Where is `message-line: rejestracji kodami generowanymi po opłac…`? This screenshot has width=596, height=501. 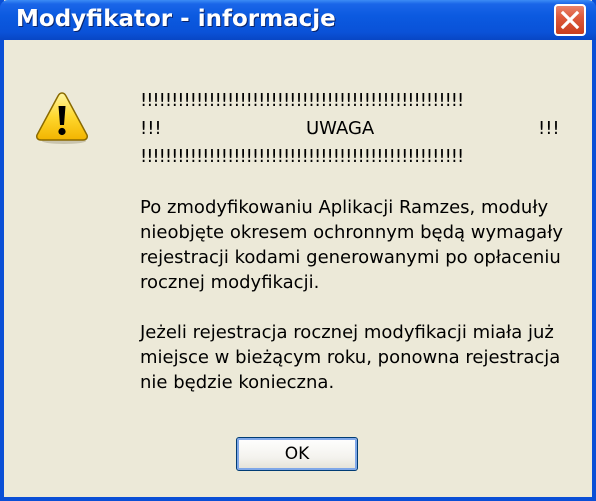
message-line: rejestracji kodami generowanymi po opłac… is located at coordinates (350, 257).